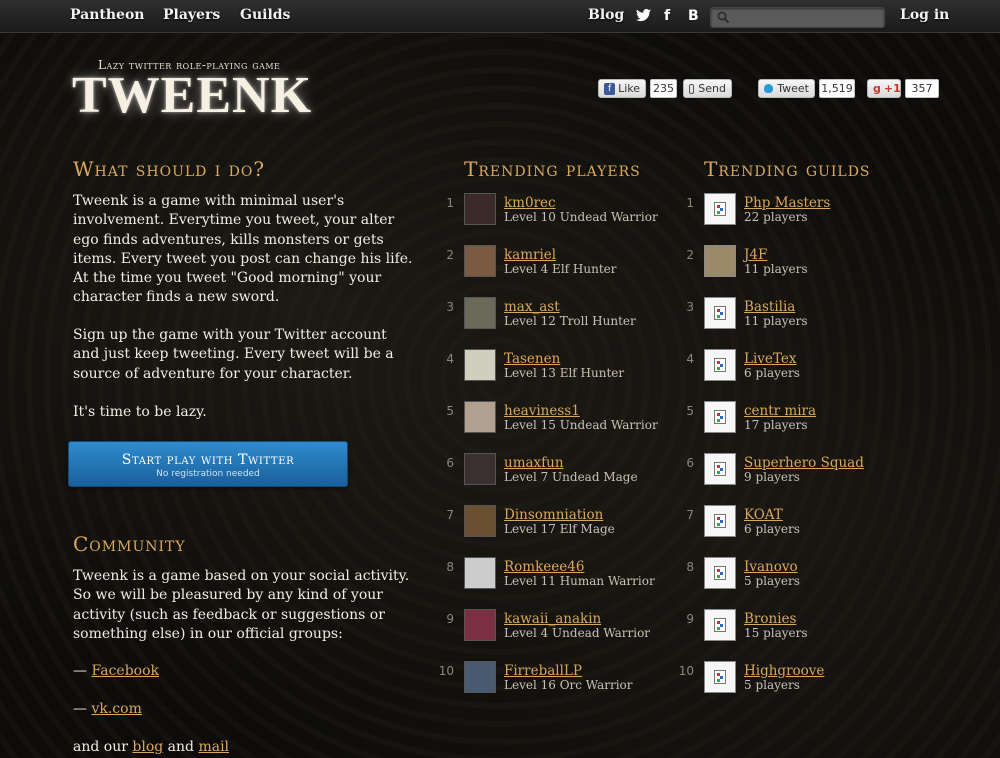 The height and width of the screenshot is (758, 1000). What do you see at coordinates (116, 709) in the screenshot?
I see `vk-group-link: vk.com` at bounding box center [116, 709].